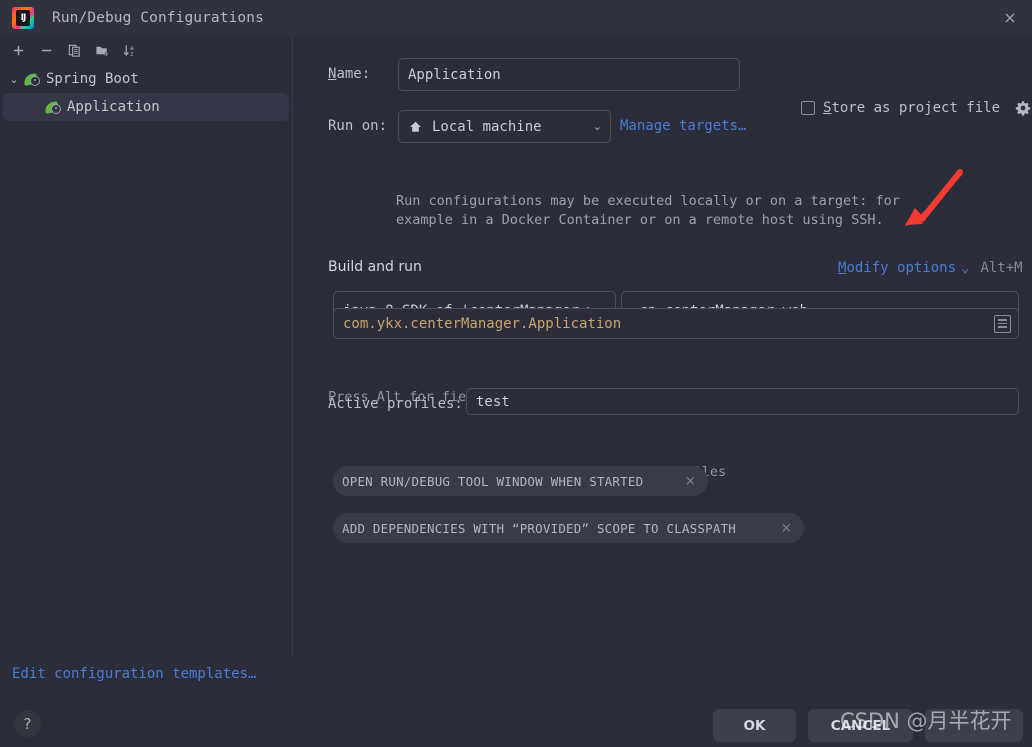  I want to click on new-folder-button, so click(102, 50).